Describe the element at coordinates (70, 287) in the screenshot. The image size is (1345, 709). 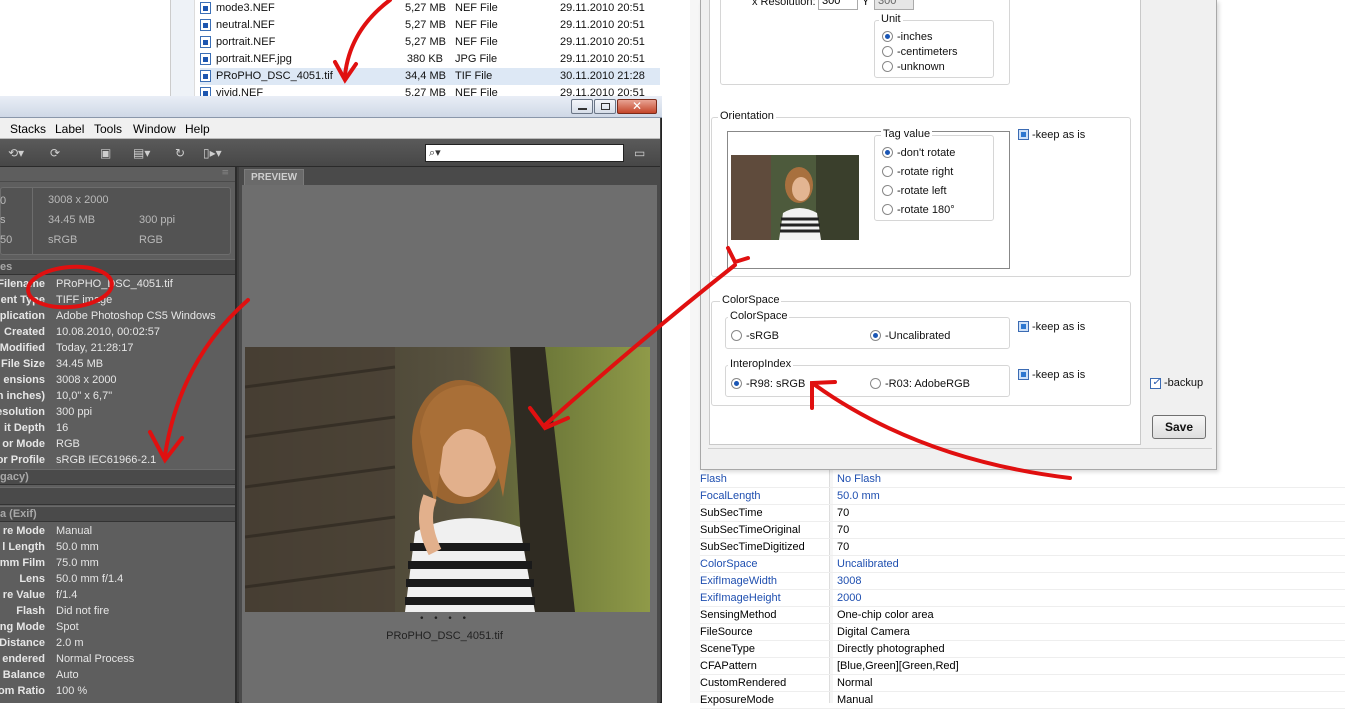
I see `circle-around-tiff` at that location.